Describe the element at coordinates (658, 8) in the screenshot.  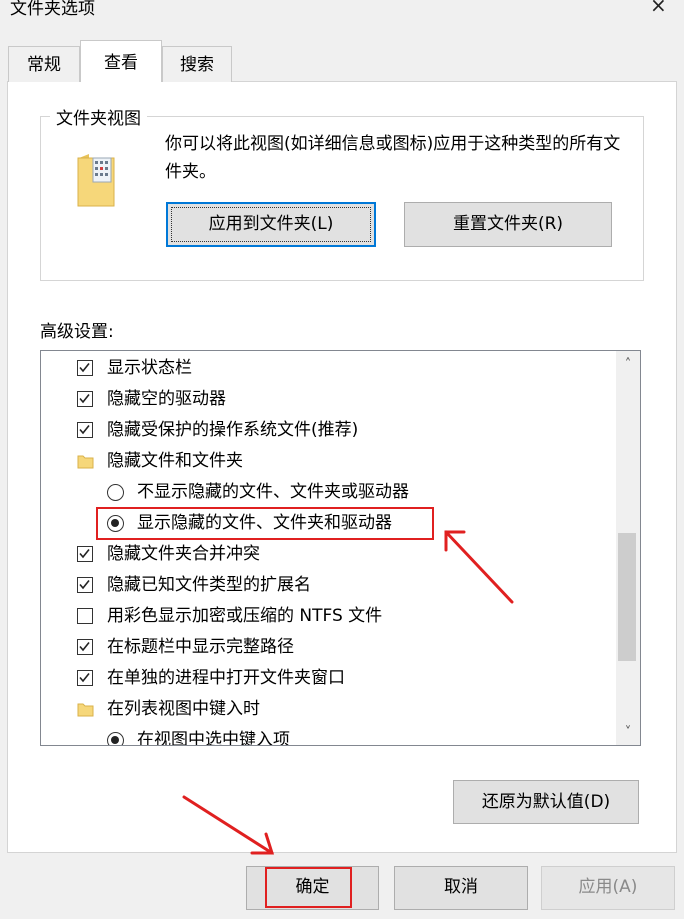
I see `close-icon: ×` at that location.